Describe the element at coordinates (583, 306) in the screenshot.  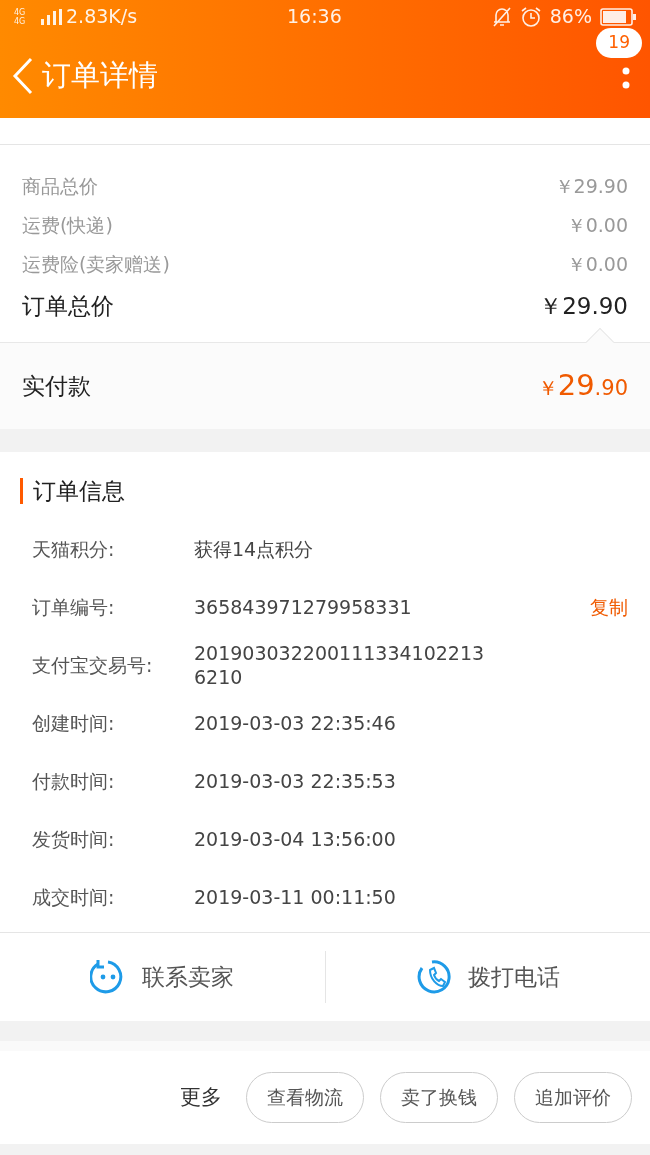
I see `total-value: ￥29.90` at that location.